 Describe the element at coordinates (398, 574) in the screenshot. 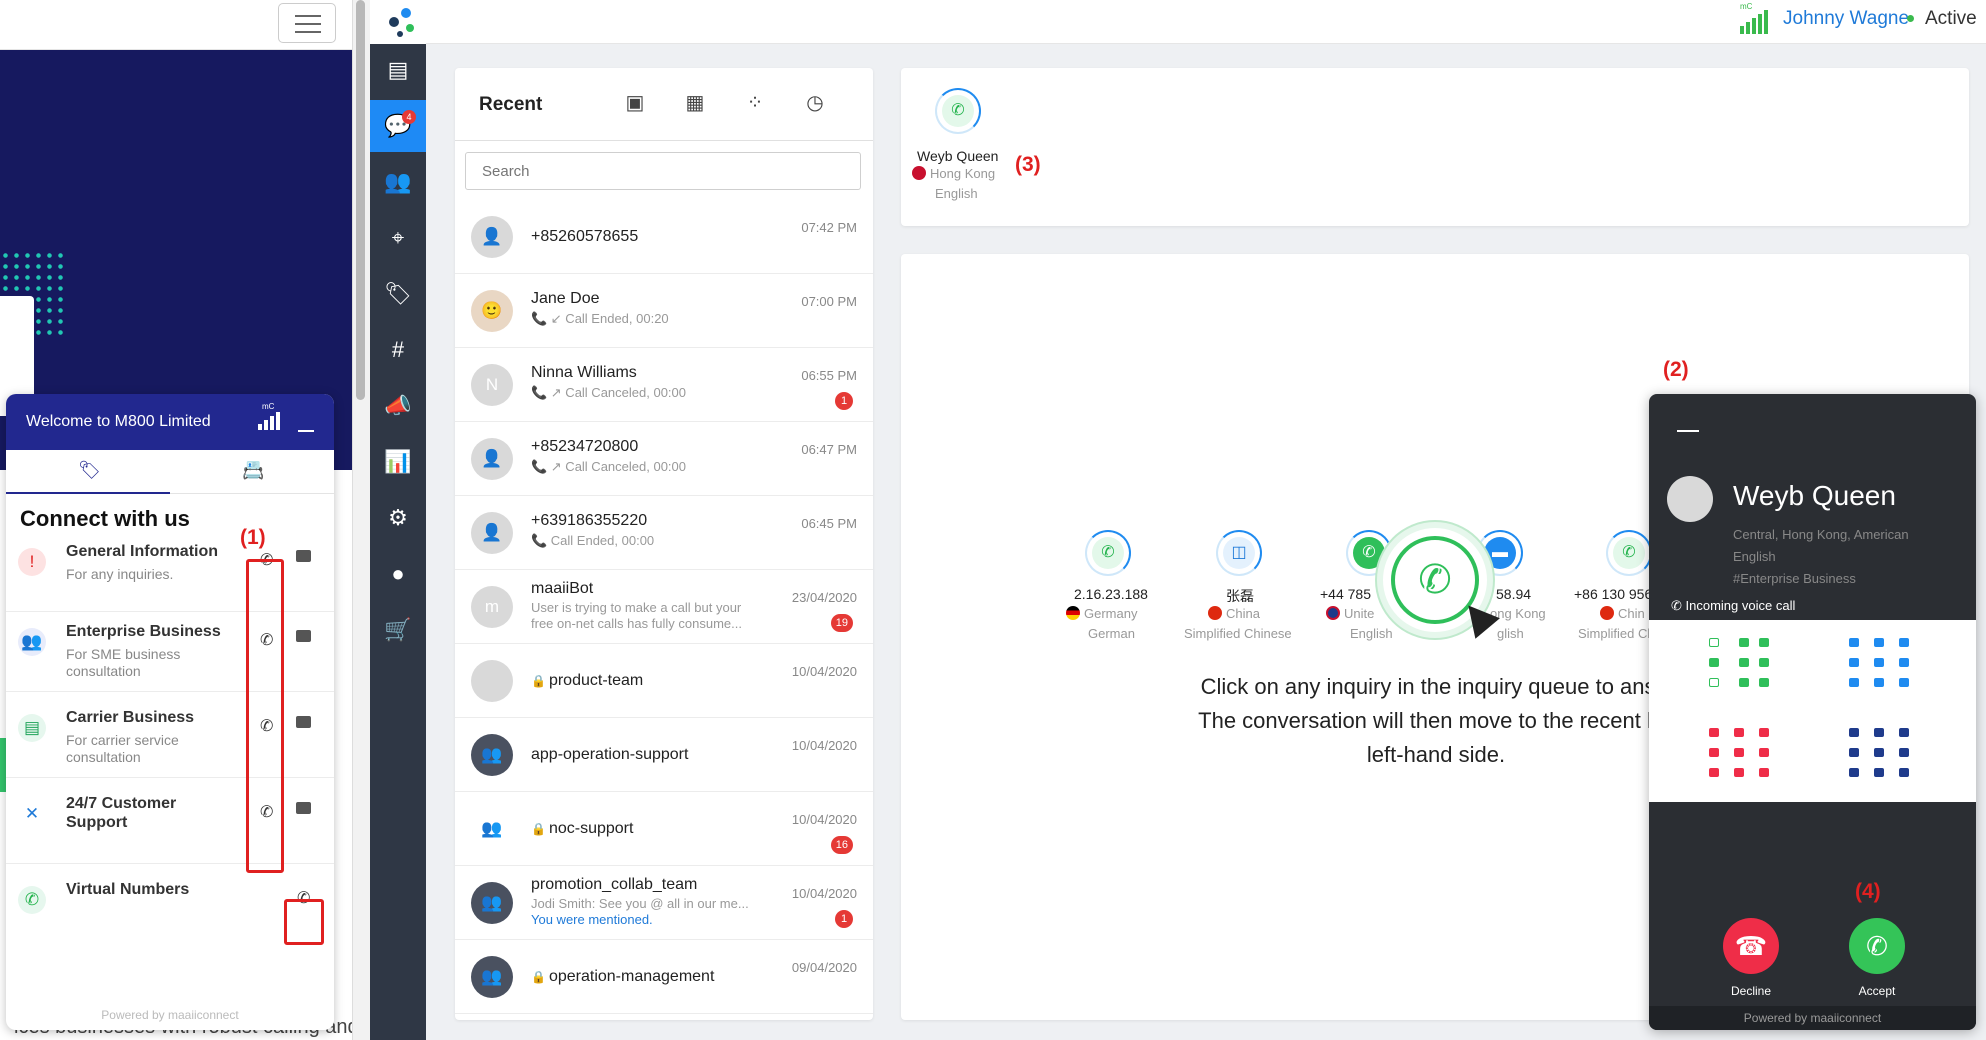

I see `profile-icon: ●` at that location.